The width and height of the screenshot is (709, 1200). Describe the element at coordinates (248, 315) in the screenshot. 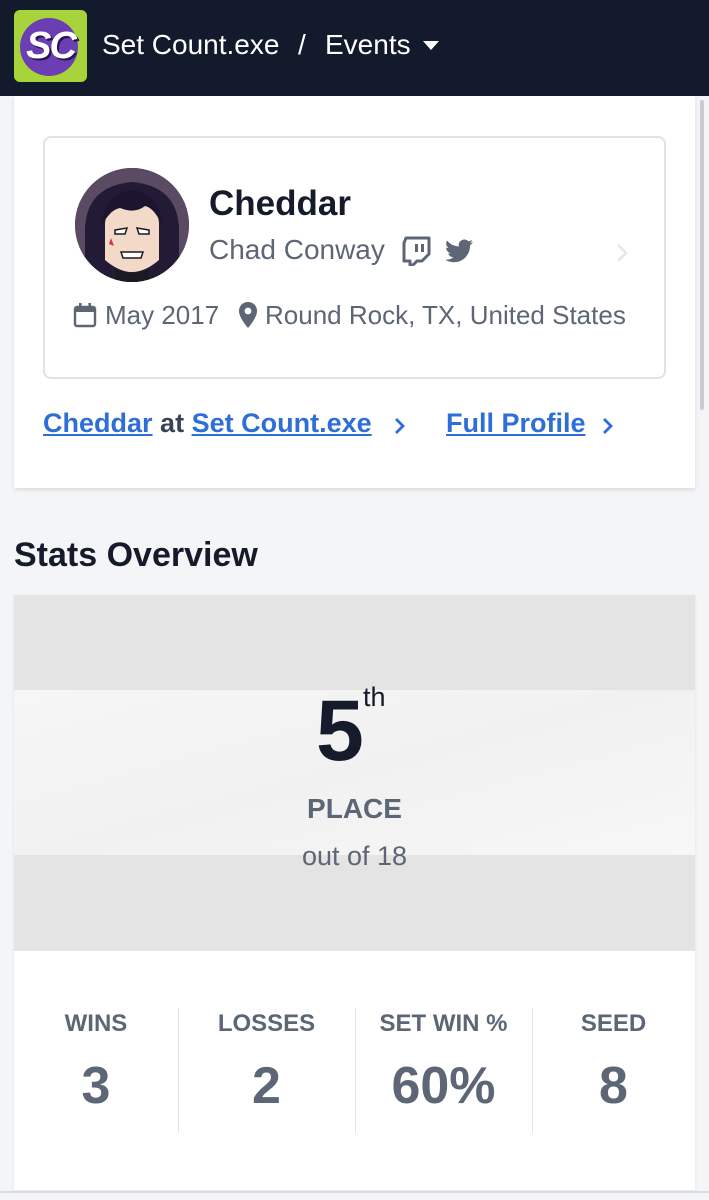

I see `location-pin-icon` at that location.